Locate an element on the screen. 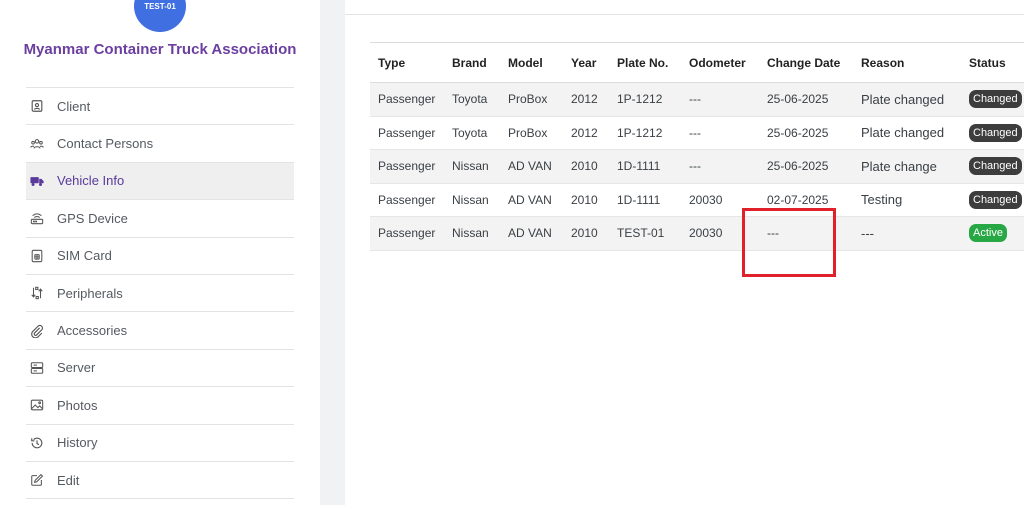 This screenshot has width=1024, height=505. paperclip-icon is located at coordinates (37, 331).